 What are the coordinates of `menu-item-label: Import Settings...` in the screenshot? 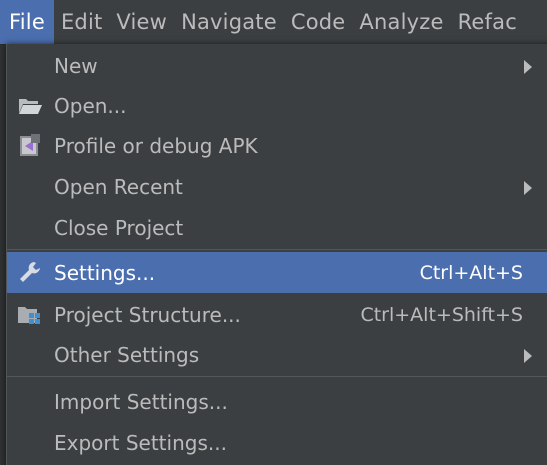 It's located at (141, 402).